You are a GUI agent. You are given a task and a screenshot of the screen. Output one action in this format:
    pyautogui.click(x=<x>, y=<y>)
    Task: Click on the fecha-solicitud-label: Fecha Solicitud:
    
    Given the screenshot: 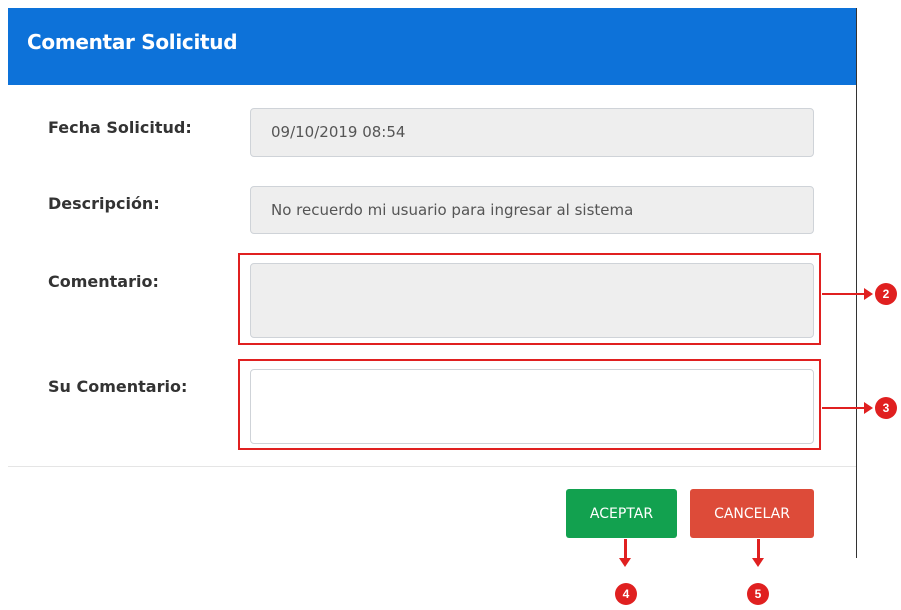 What is the action you would take?
    pyautogui.click(x=120, y=127)
    